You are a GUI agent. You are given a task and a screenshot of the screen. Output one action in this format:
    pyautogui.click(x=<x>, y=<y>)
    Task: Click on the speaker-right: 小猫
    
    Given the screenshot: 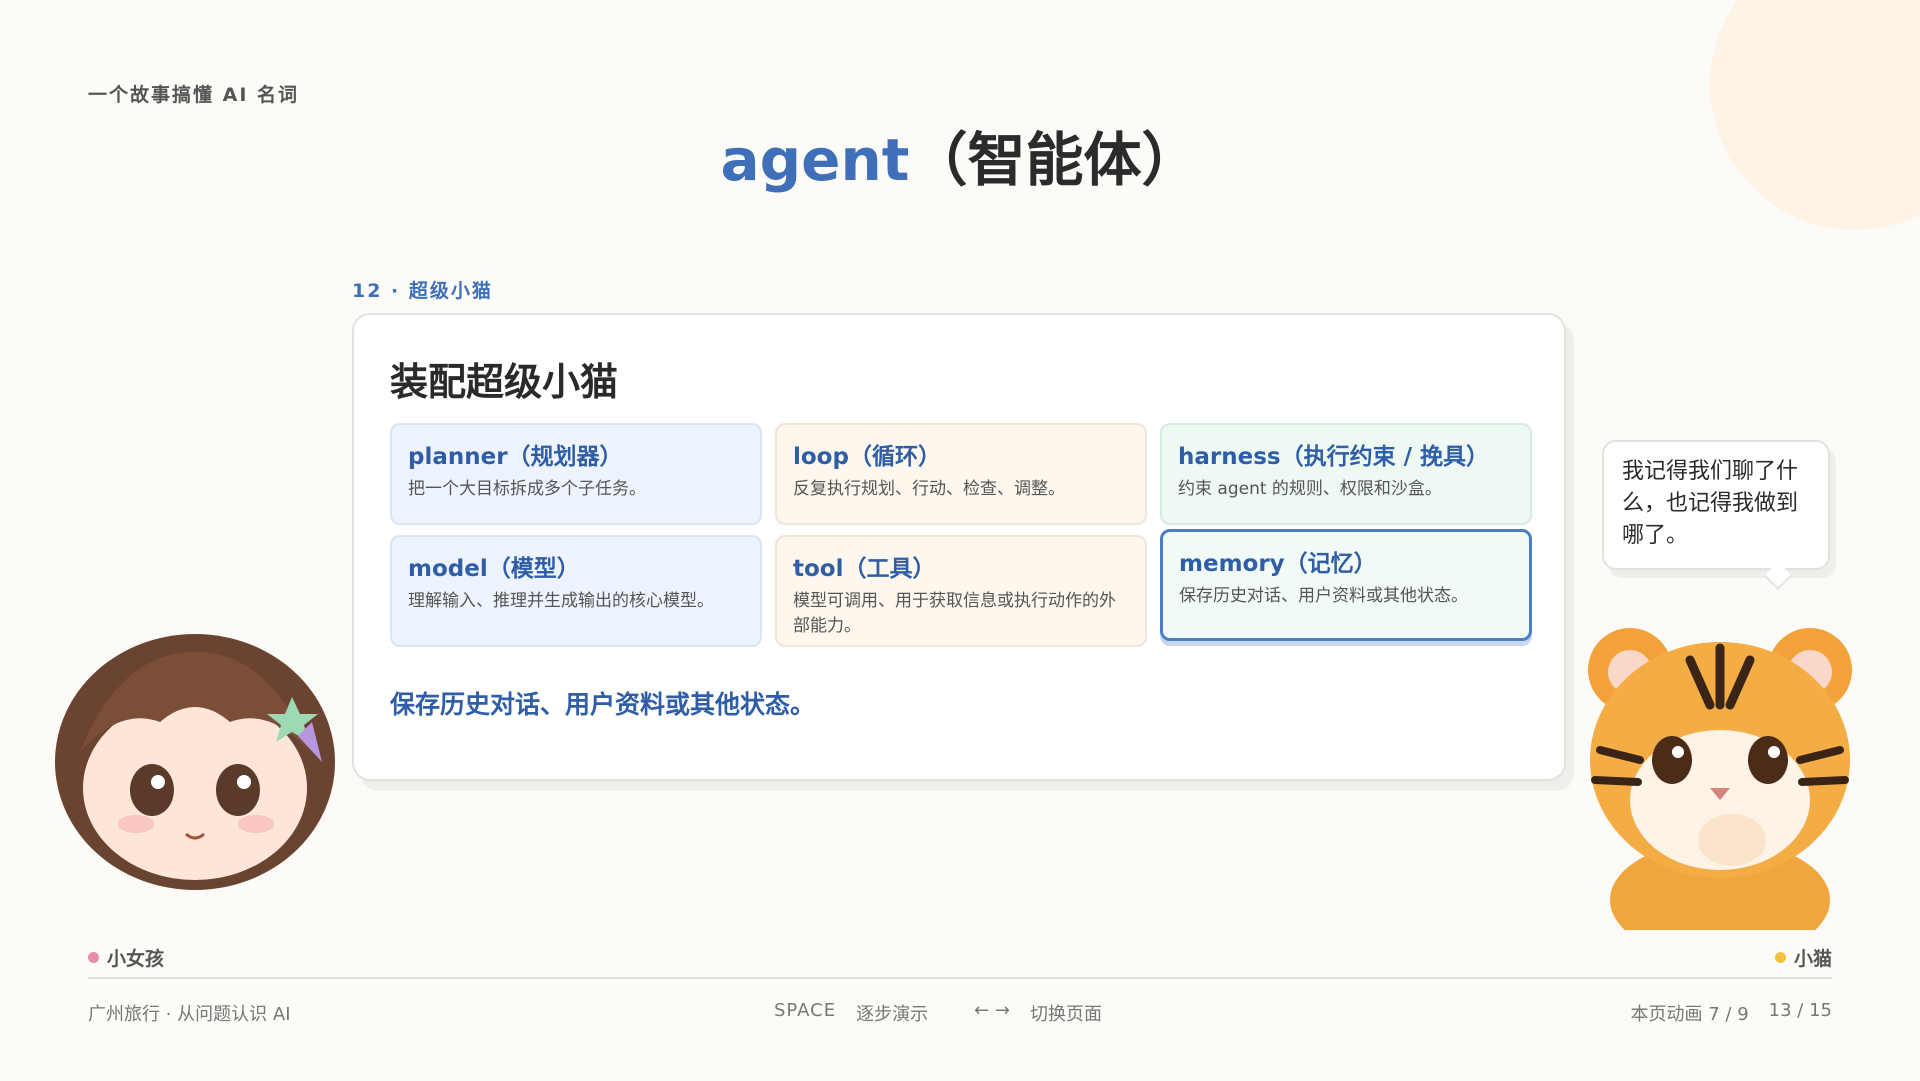 What is the action you would take?
    pyautogui.click(x=1803, y=957)
    